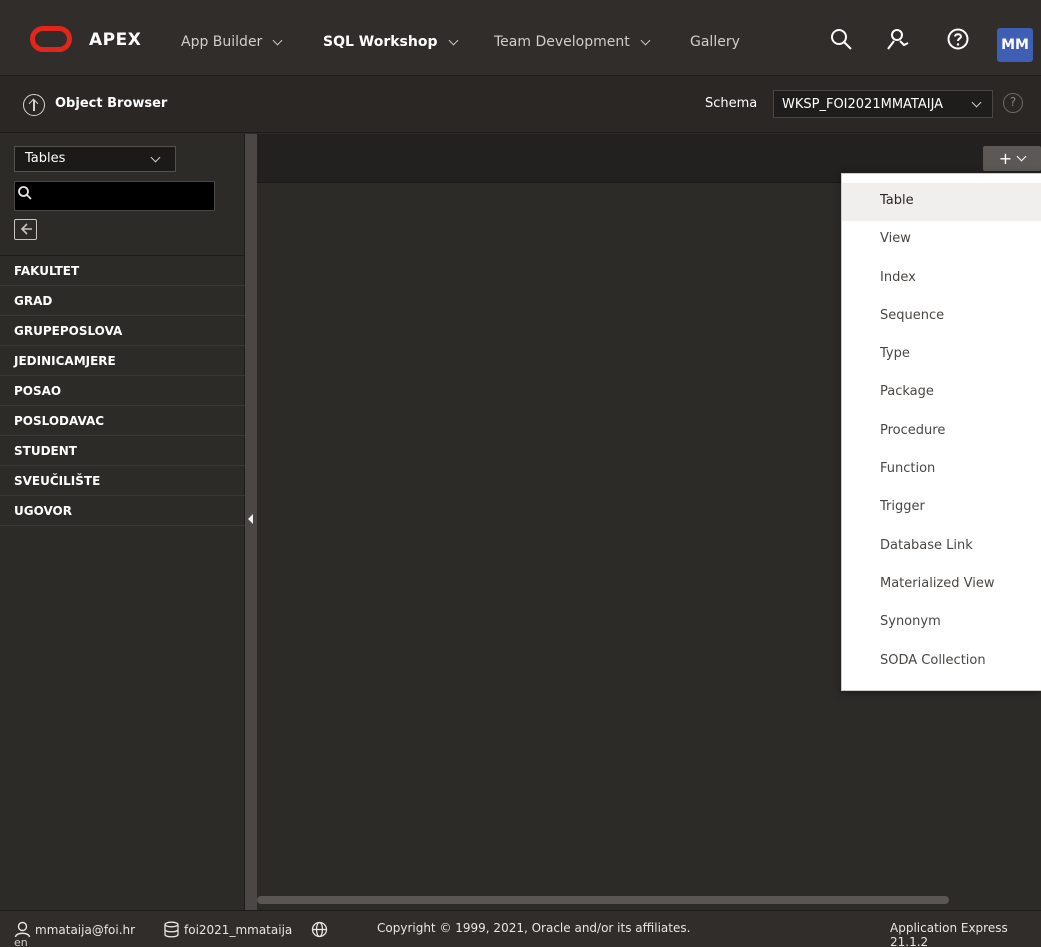 The height and width of the screenshot is (947, 1041). I want to click on collapse-tree-icon, so click(25, 229).